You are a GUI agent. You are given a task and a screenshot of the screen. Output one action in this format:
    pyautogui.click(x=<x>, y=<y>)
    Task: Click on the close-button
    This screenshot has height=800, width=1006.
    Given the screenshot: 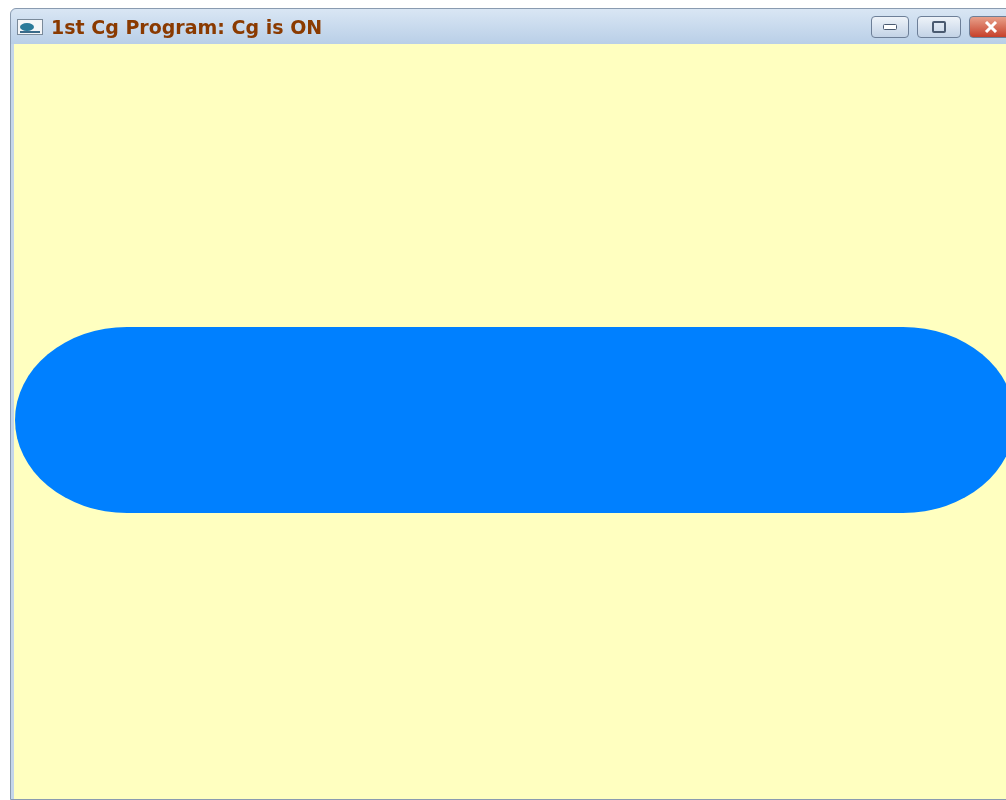 What is the action you would take?
    pyautogui.click(x=987, y=26)
    